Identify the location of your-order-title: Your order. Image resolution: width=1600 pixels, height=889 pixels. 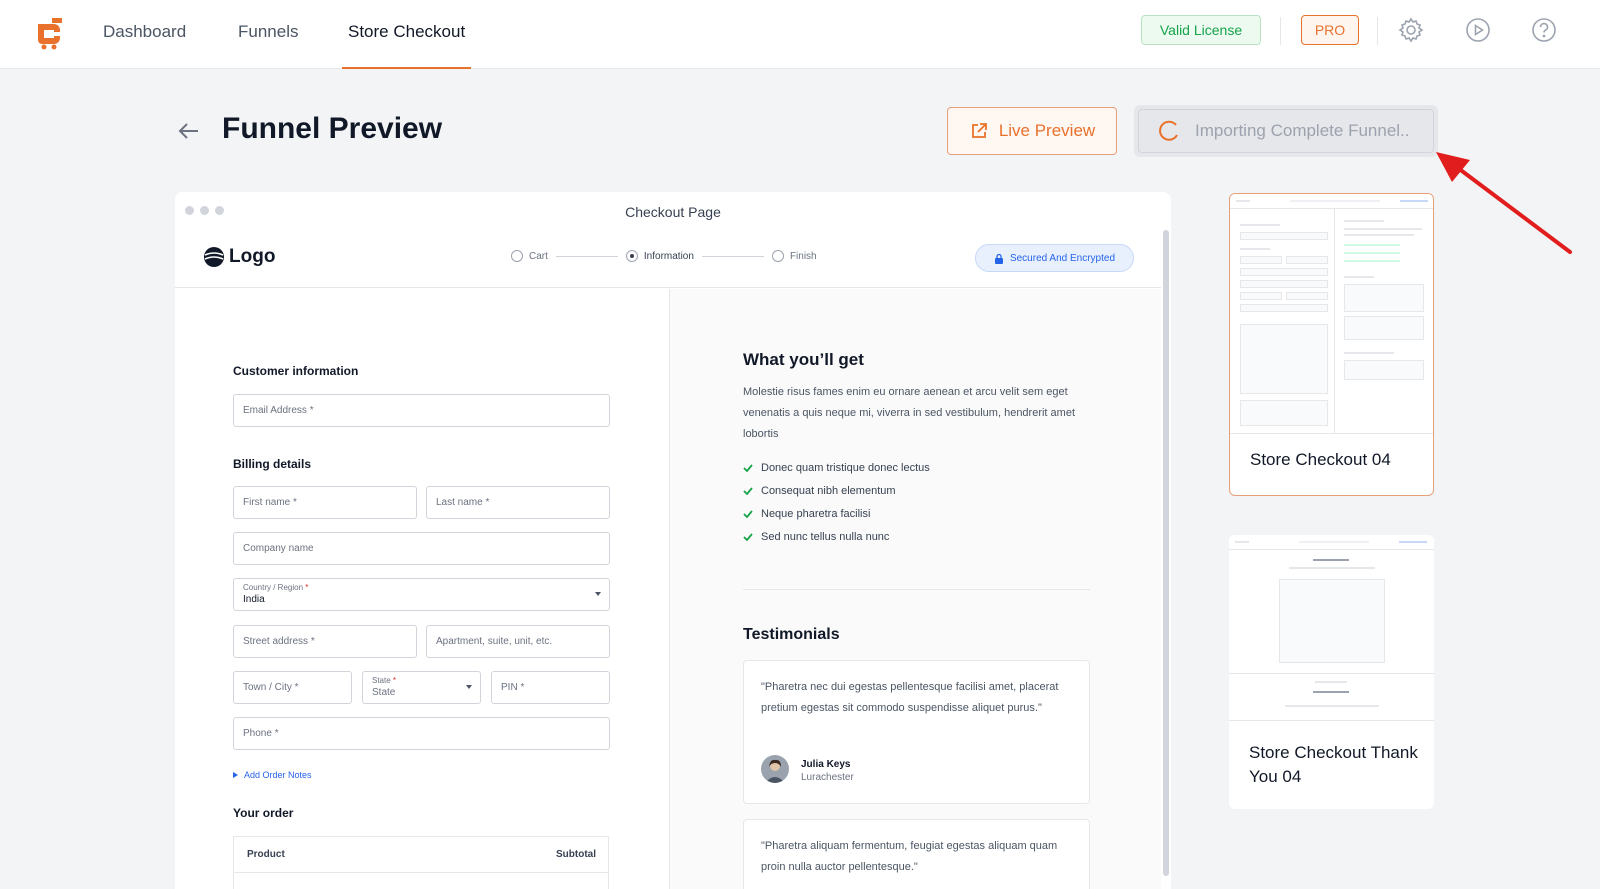
(263, 813).